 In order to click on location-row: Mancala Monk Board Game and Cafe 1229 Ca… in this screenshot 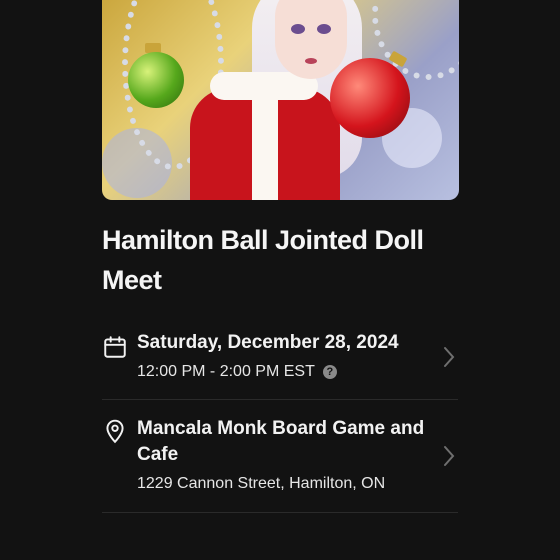, I will do `click(280, 458)`.